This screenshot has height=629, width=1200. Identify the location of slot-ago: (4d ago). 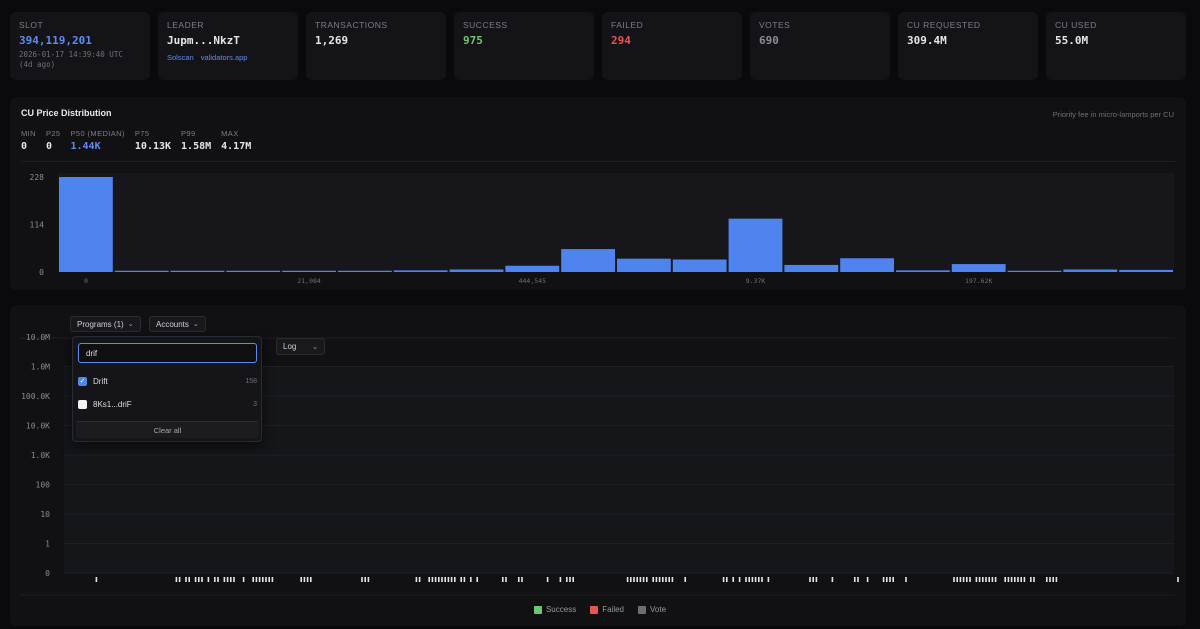
(37, 64).